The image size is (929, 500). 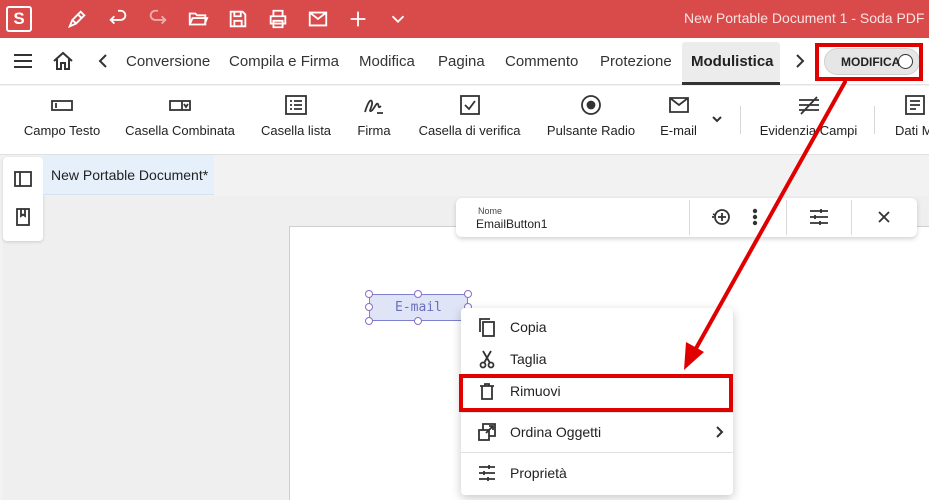 I want to click on copy-icon, so click(x=487, y=327).